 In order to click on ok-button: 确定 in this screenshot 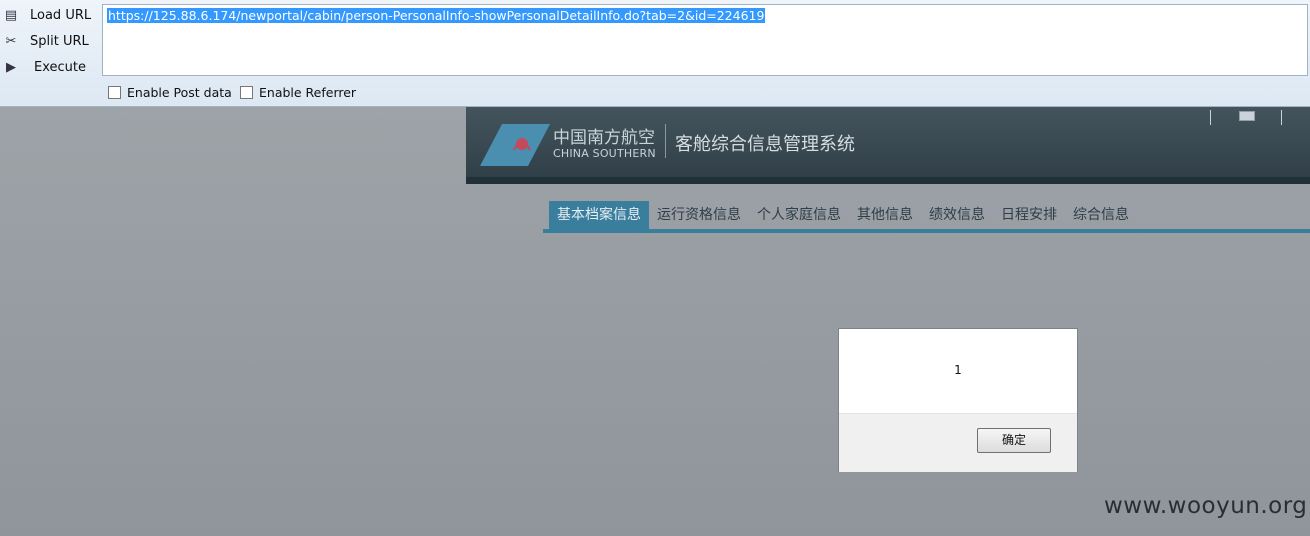, I will do `click(1014, 440)`.